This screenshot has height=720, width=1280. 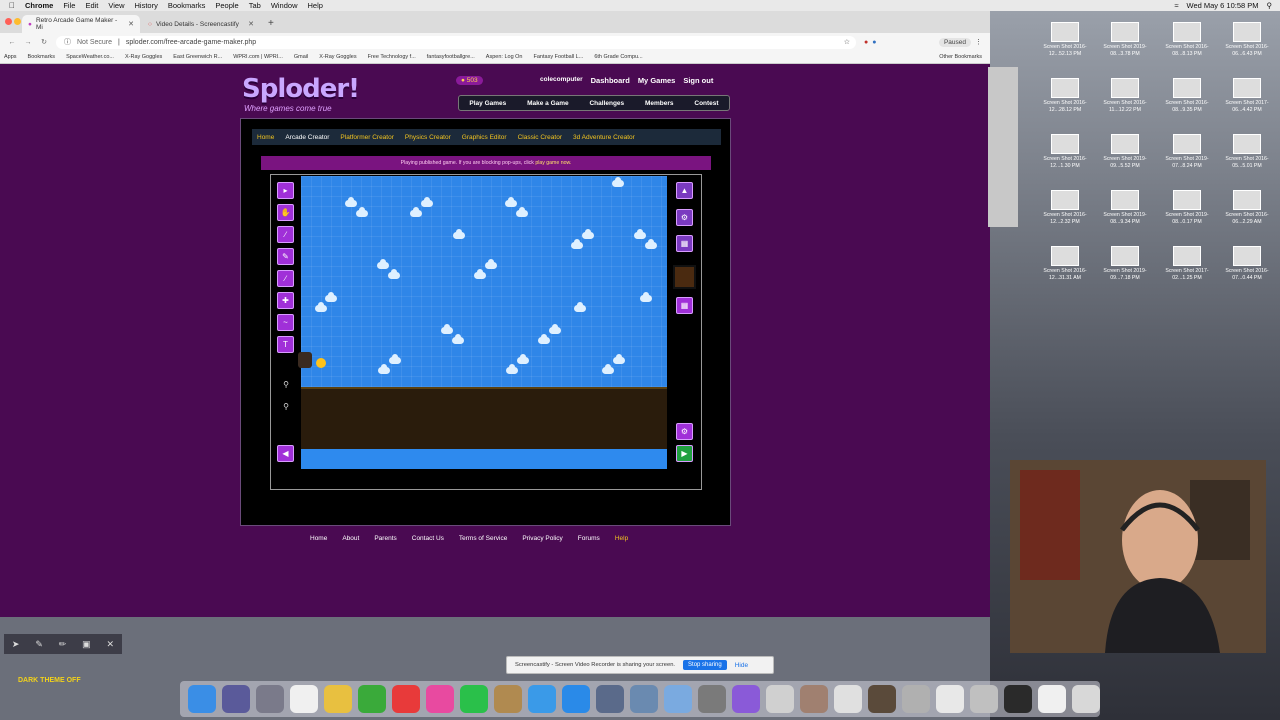 I want to click on desktop-file: Screen Shot 2016-12...1.30 PM, so click(x=1065, y=151).